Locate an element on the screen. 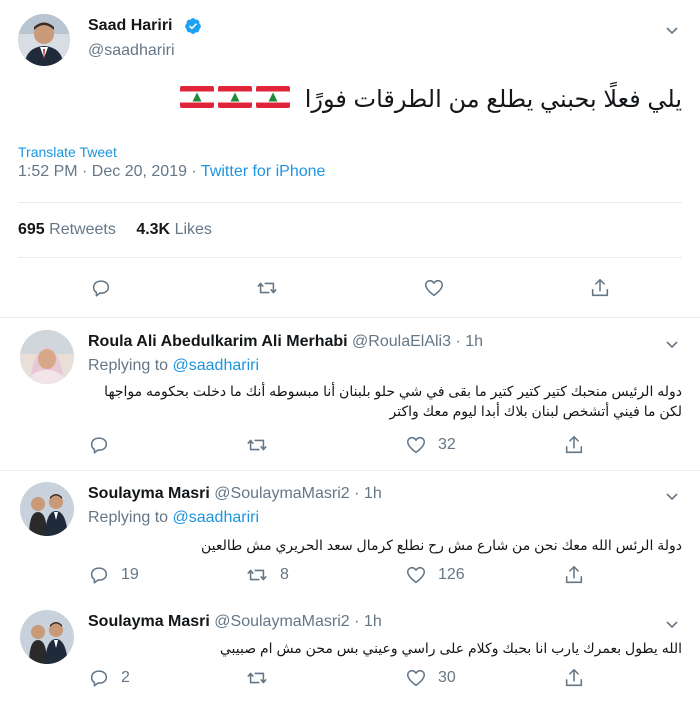 Image resolution: width=700 pixels, height=708 pixels. tweet-stats: 695 Retweets 4.3K Likes is located at coordinates (115, 230).